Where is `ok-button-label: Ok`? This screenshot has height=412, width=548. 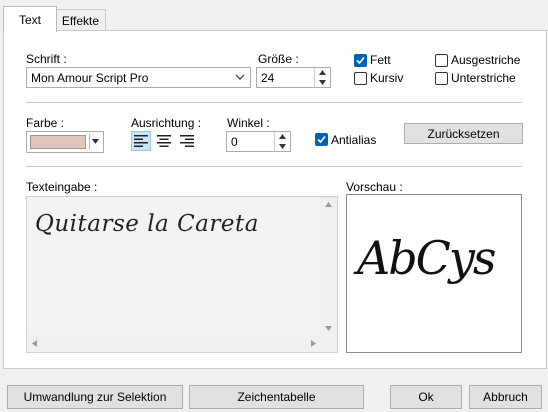 ok-button-label: Ok is located at coordinates (426, 397).